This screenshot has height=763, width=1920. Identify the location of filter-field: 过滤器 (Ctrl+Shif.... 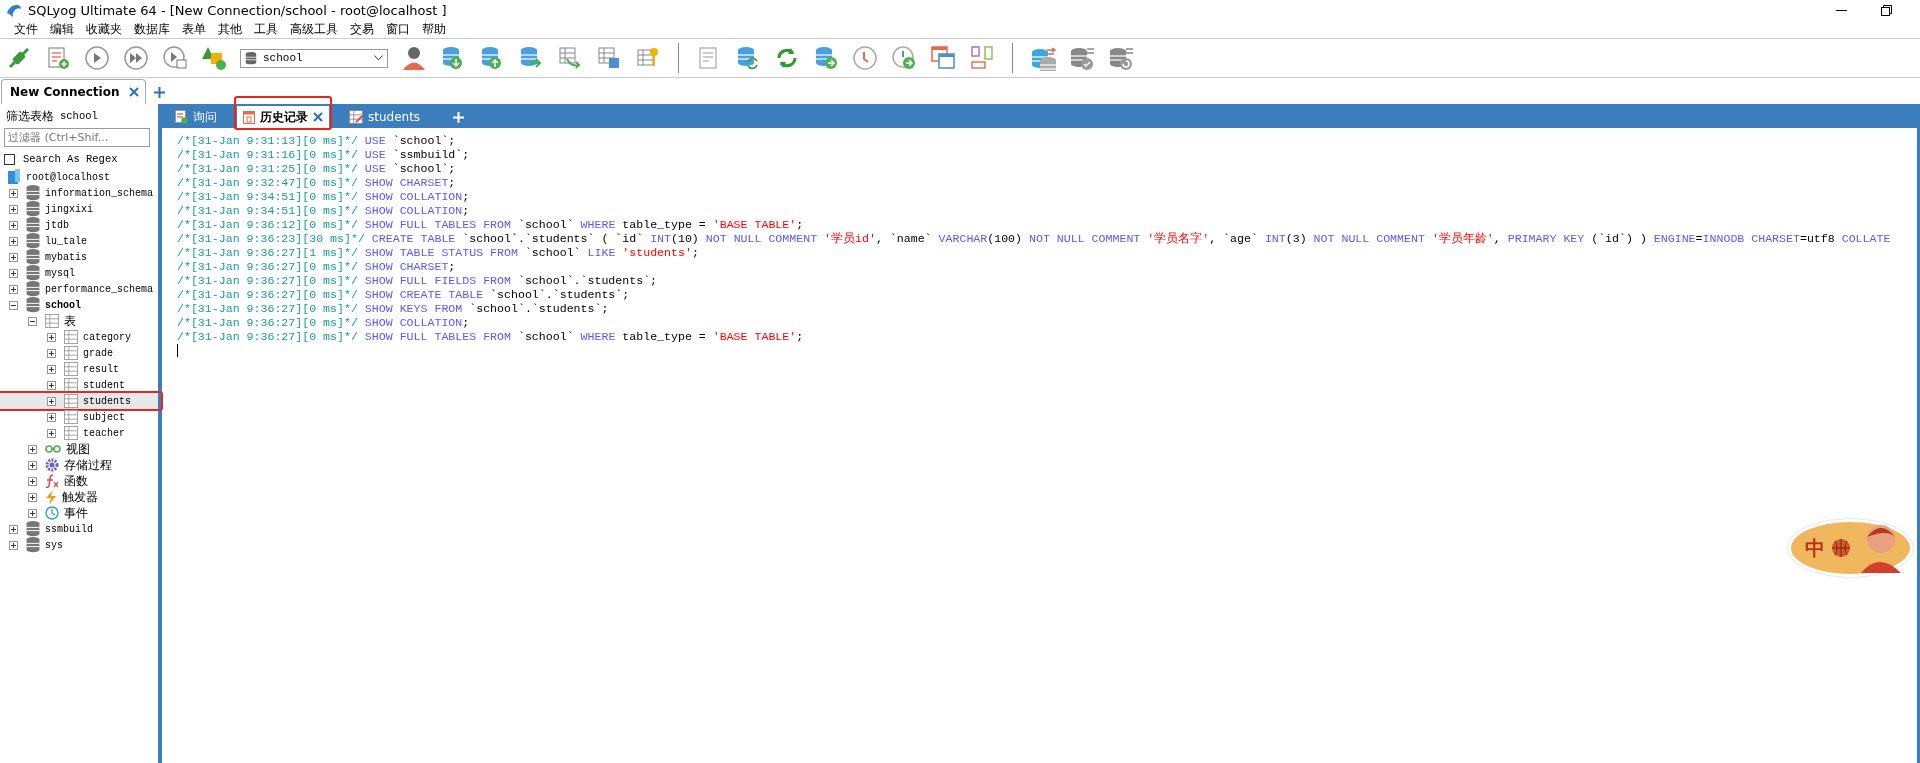
(77, 137).